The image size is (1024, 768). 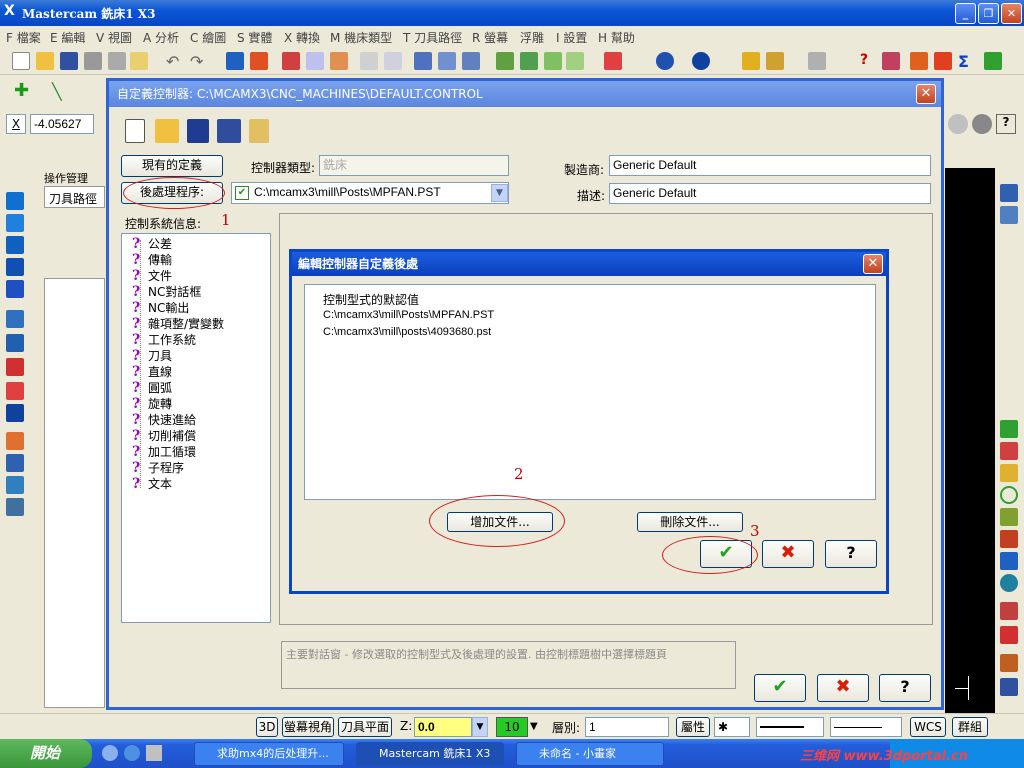 What do you see at coordinates (571, 37) in the screenshot?
I see `menu-settings: I 設置` at bounding box center [571, 37].